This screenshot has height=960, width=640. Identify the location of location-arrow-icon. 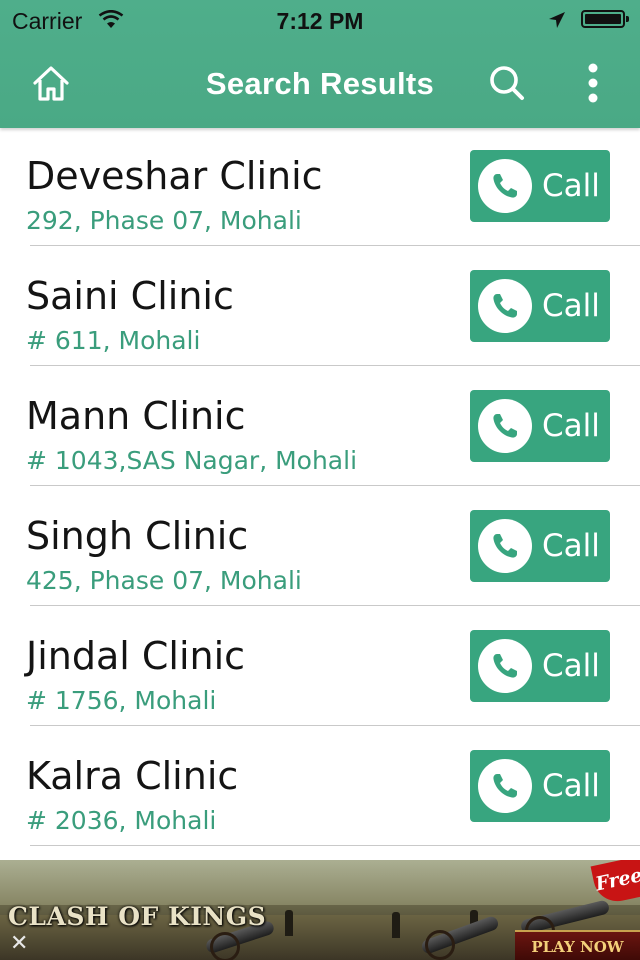
(557, 22).